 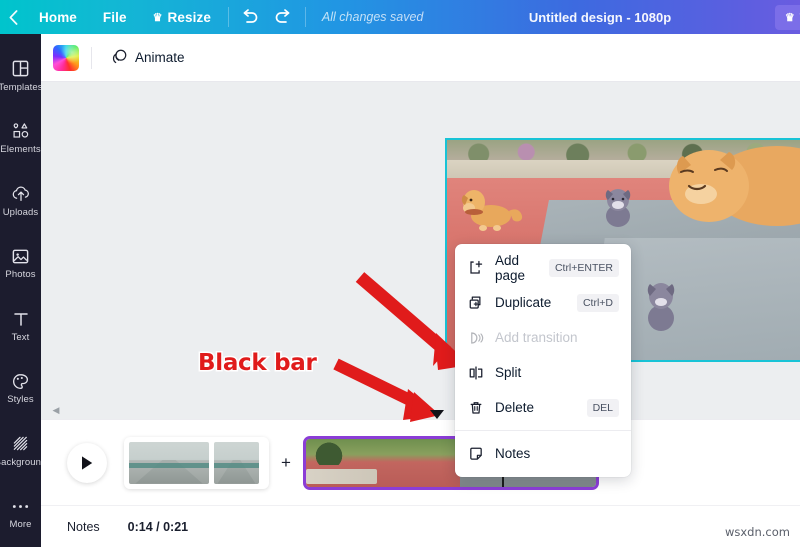 I want to click on editor-toolbar: Animate, so click(x=420, y=58).